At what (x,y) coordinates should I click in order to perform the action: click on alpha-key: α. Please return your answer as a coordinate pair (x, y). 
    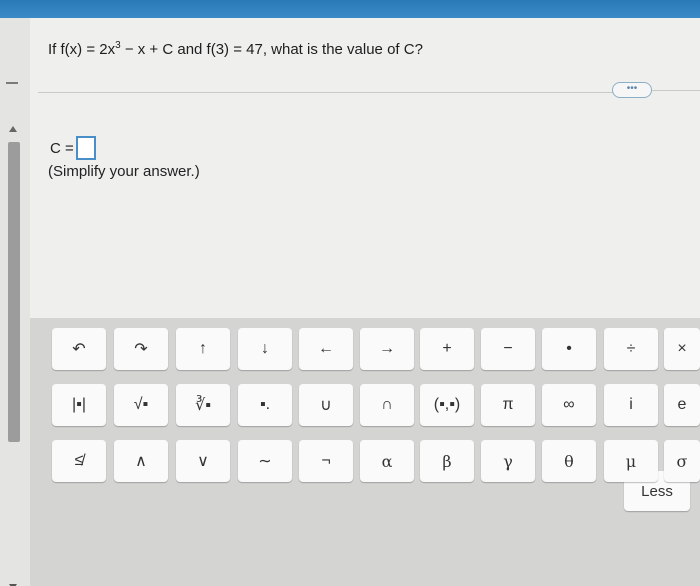
    Looking at the image, I should click on (387, 461).